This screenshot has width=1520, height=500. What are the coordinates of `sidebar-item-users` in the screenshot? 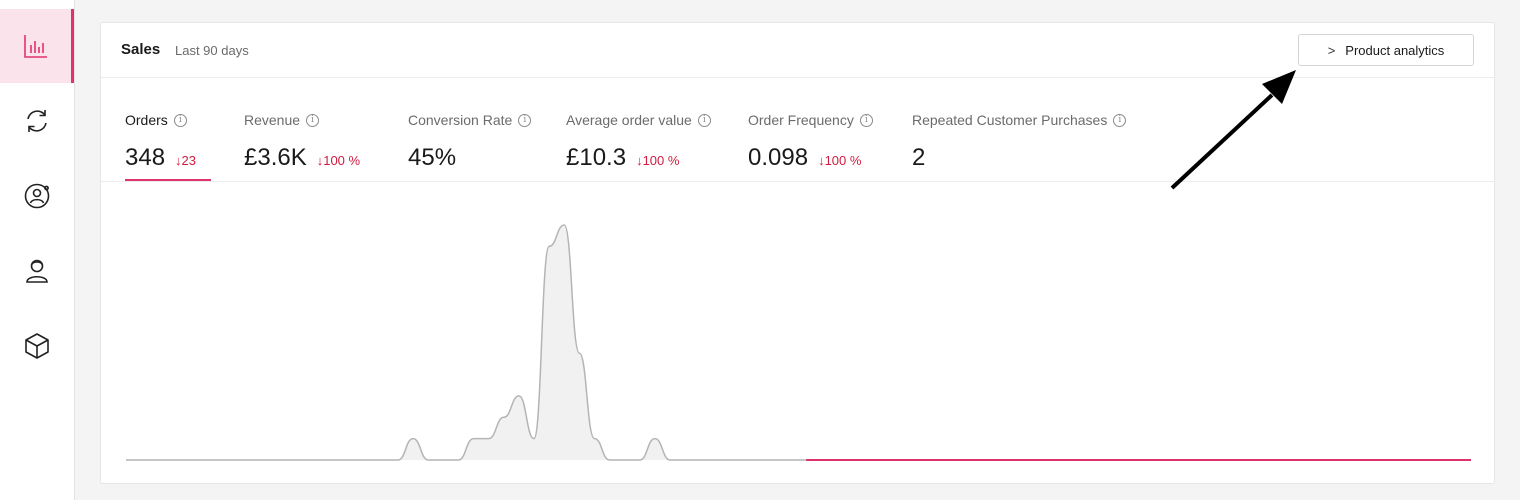 It's located at (37, 271).